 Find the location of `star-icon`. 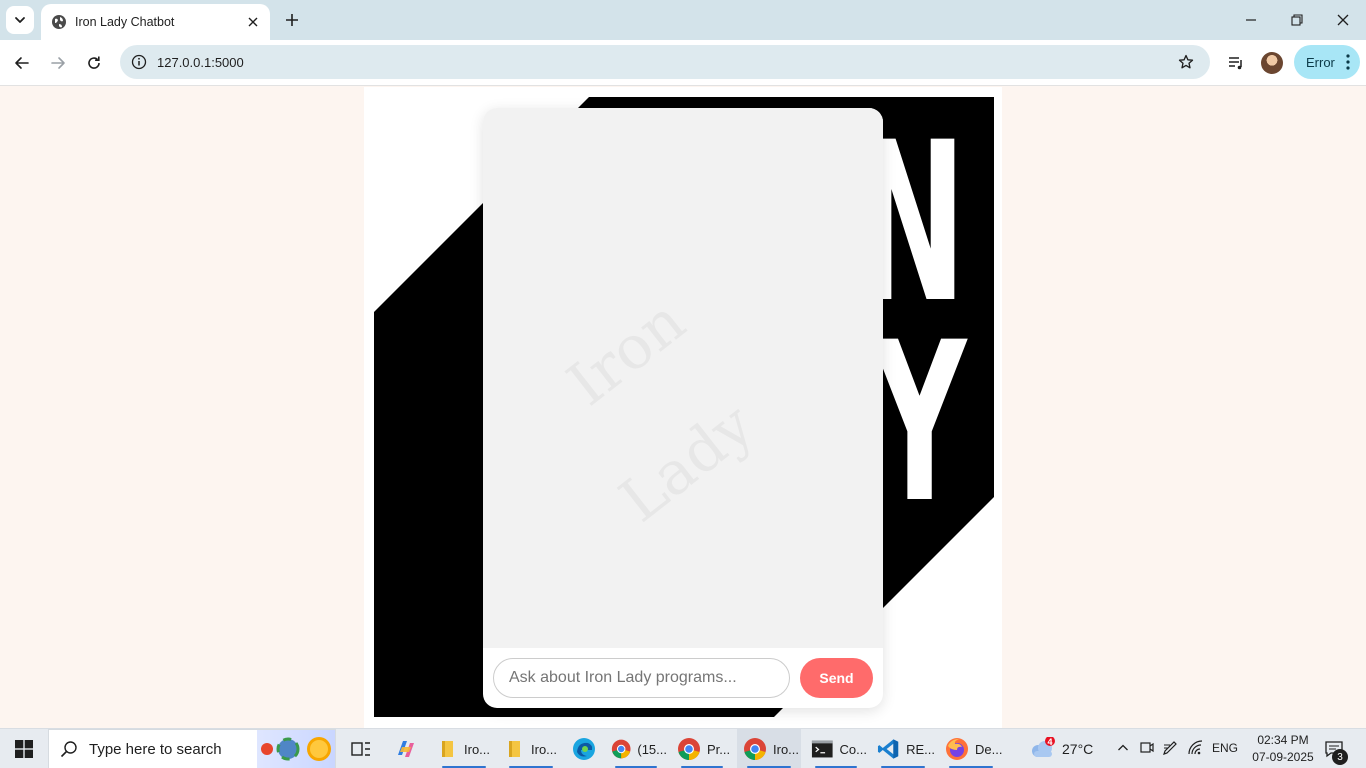

star-icon is located at coordinates (1186, 61).